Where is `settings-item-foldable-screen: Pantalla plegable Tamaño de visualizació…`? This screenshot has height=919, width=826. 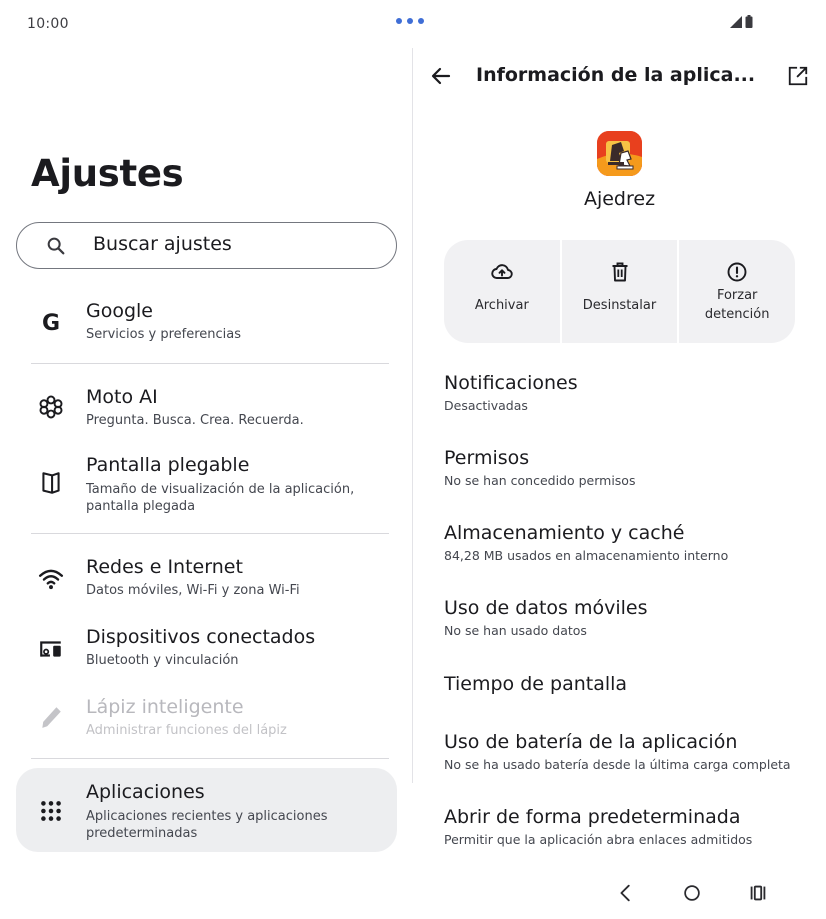 settings-item-foldable-screen: Pantalla plegable Tamaño de visualizació… is located at coordinates (206, 486).